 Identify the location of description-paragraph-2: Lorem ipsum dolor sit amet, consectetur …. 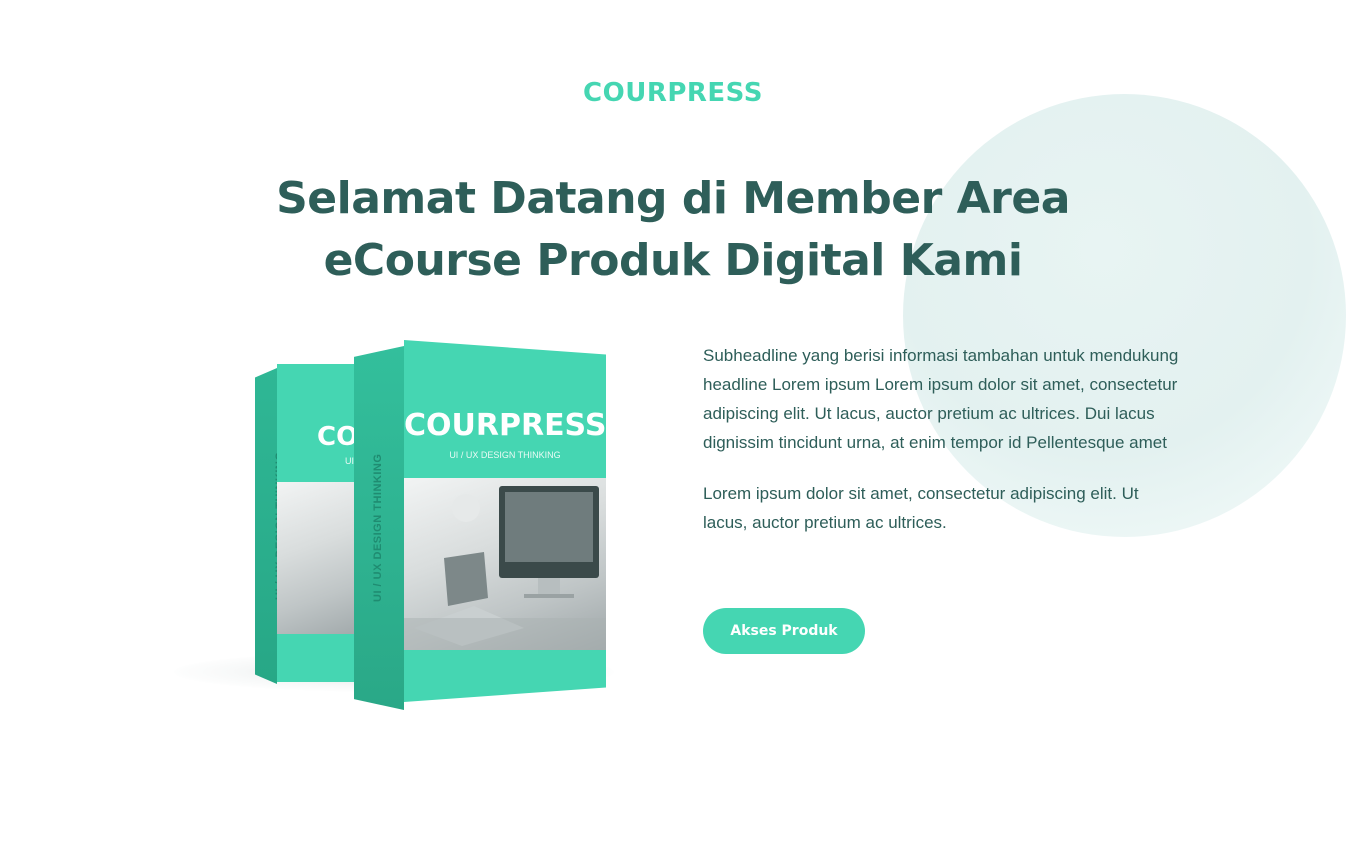
(921, 508).